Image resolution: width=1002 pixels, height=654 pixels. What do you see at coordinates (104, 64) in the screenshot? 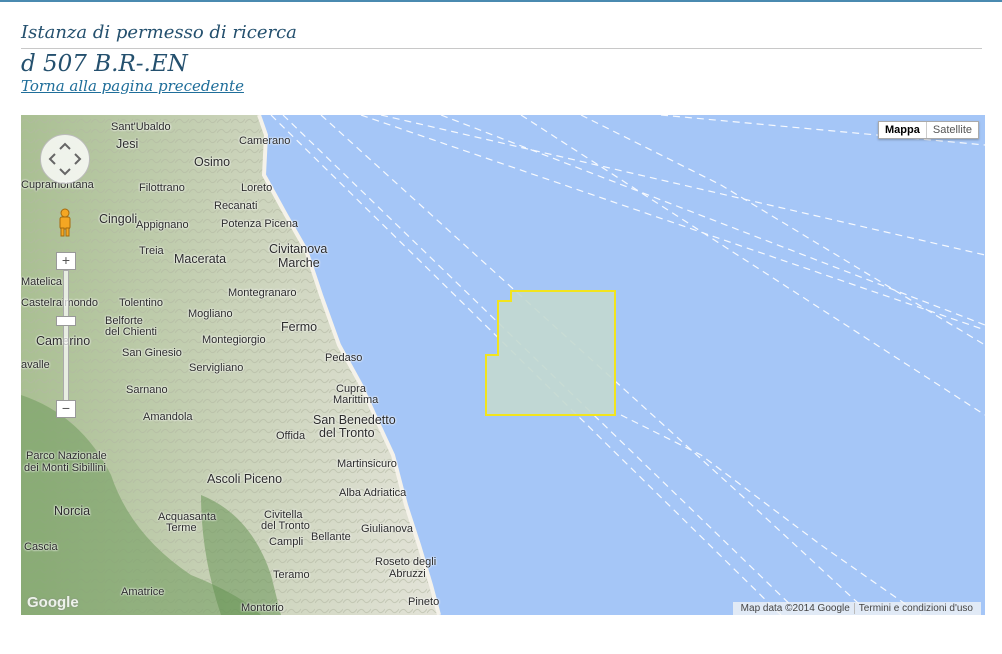
I see `page-title: d 507 B.R-.EN` at bounding box center [104, 64].